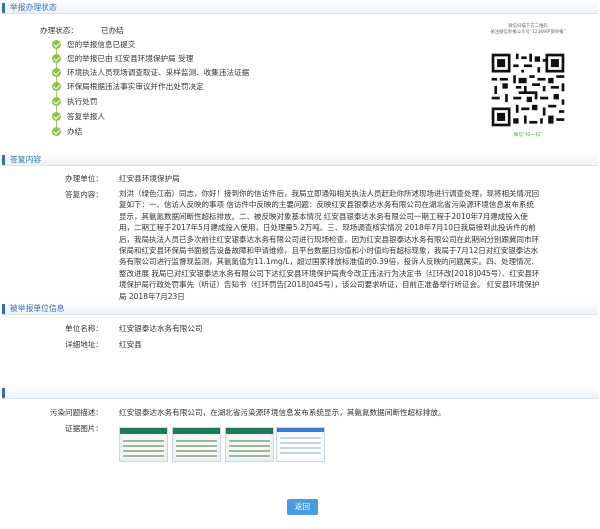 Image resolution: width=600 pixels, height=529 pixels. Describe the element at coordinates (112, 30) in the screenshot. I see `status-value: 已办结` at that location.